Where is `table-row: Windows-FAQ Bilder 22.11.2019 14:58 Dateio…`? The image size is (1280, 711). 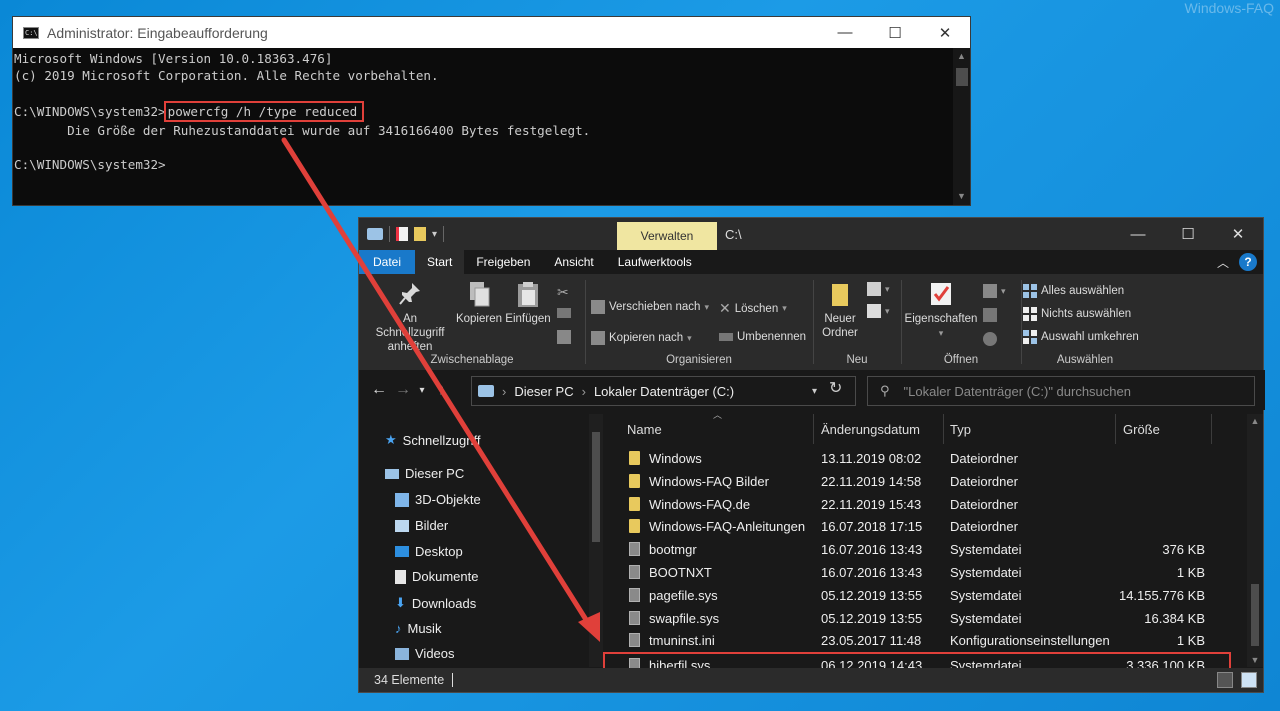 table-row: Windows-FAQ Bilder 22.11.2019 14:58 Dateio… is located at coordinates (927, 481).